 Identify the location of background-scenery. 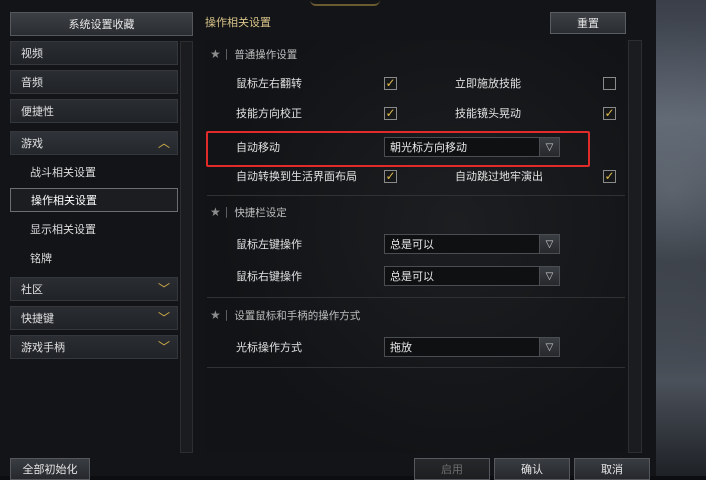
(681, 238).